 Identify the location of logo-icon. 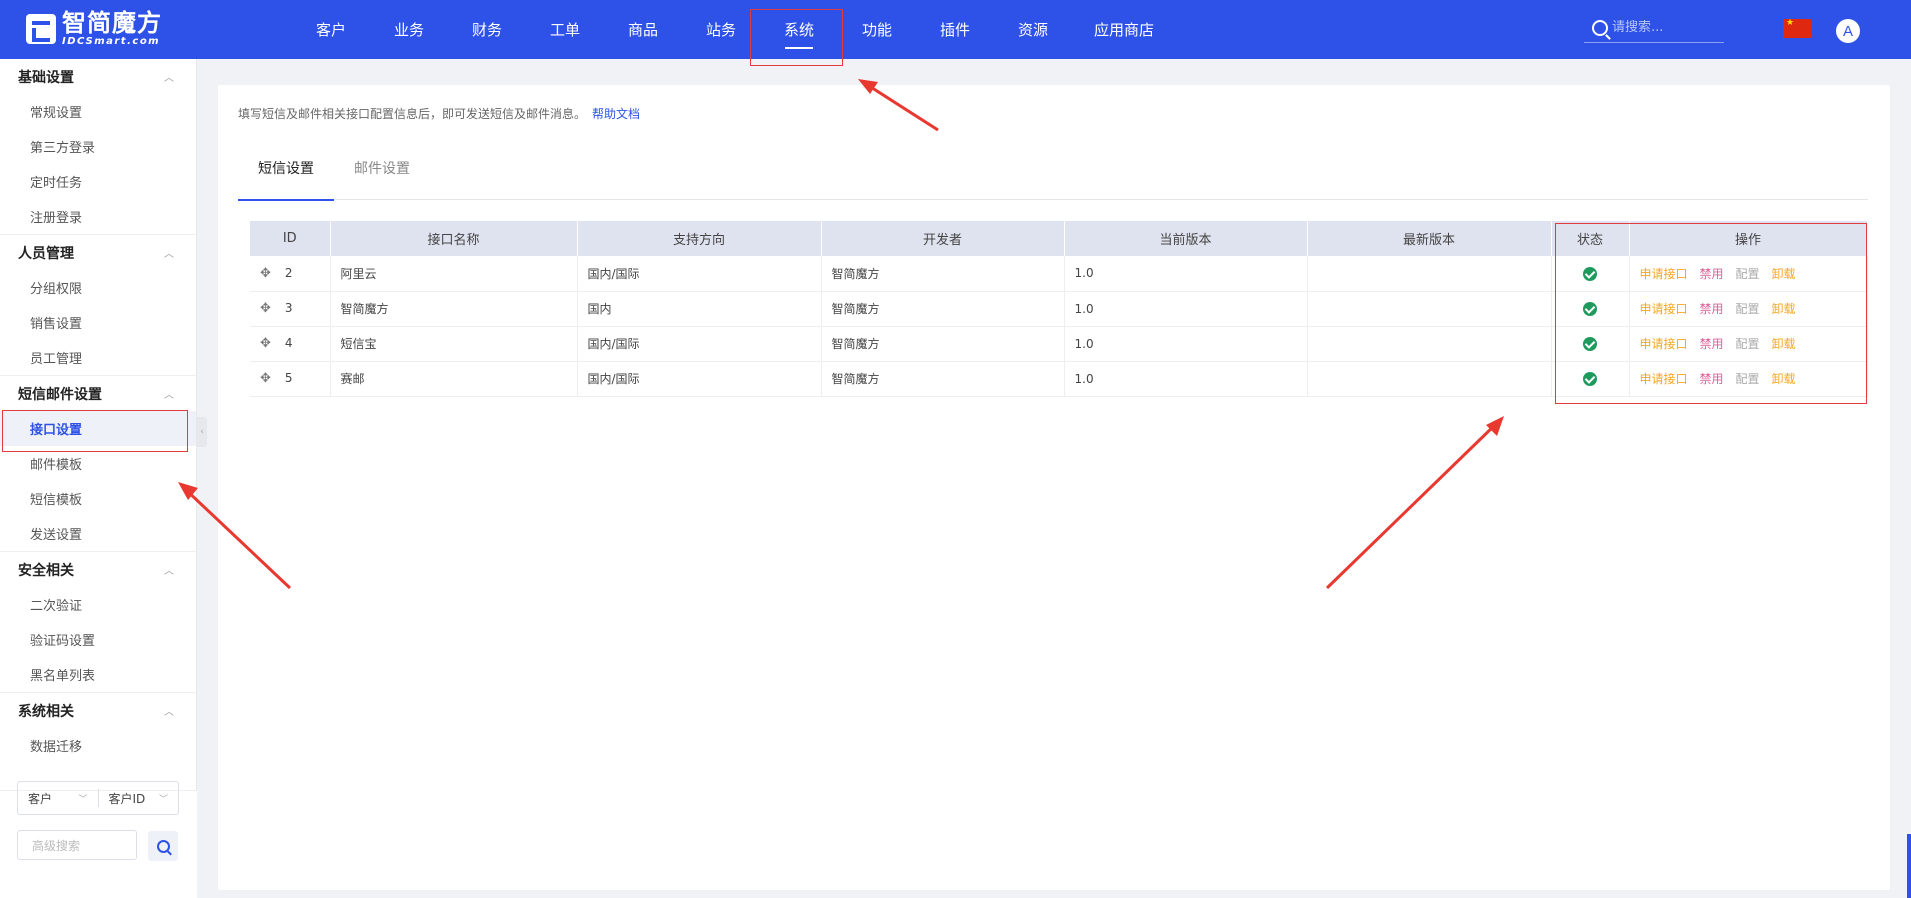
(41, 29).